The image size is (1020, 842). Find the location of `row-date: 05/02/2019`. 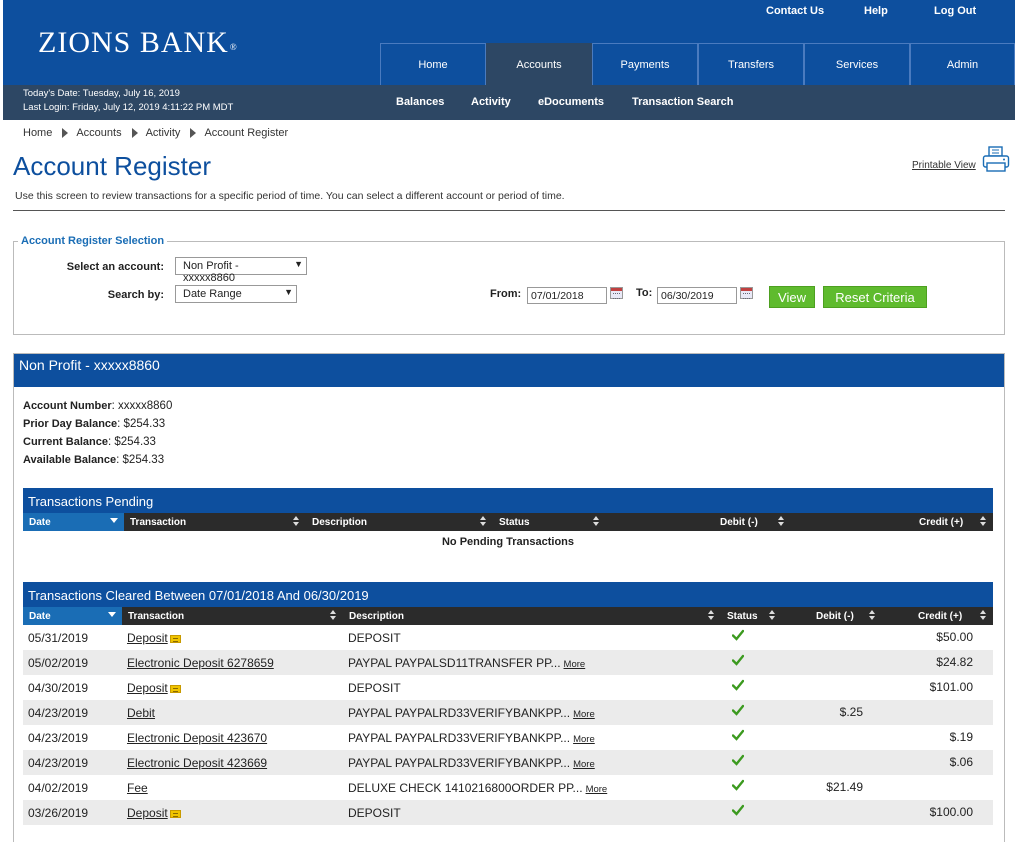

row-date: 05/02/2019 is located at coordinates (58, 663).